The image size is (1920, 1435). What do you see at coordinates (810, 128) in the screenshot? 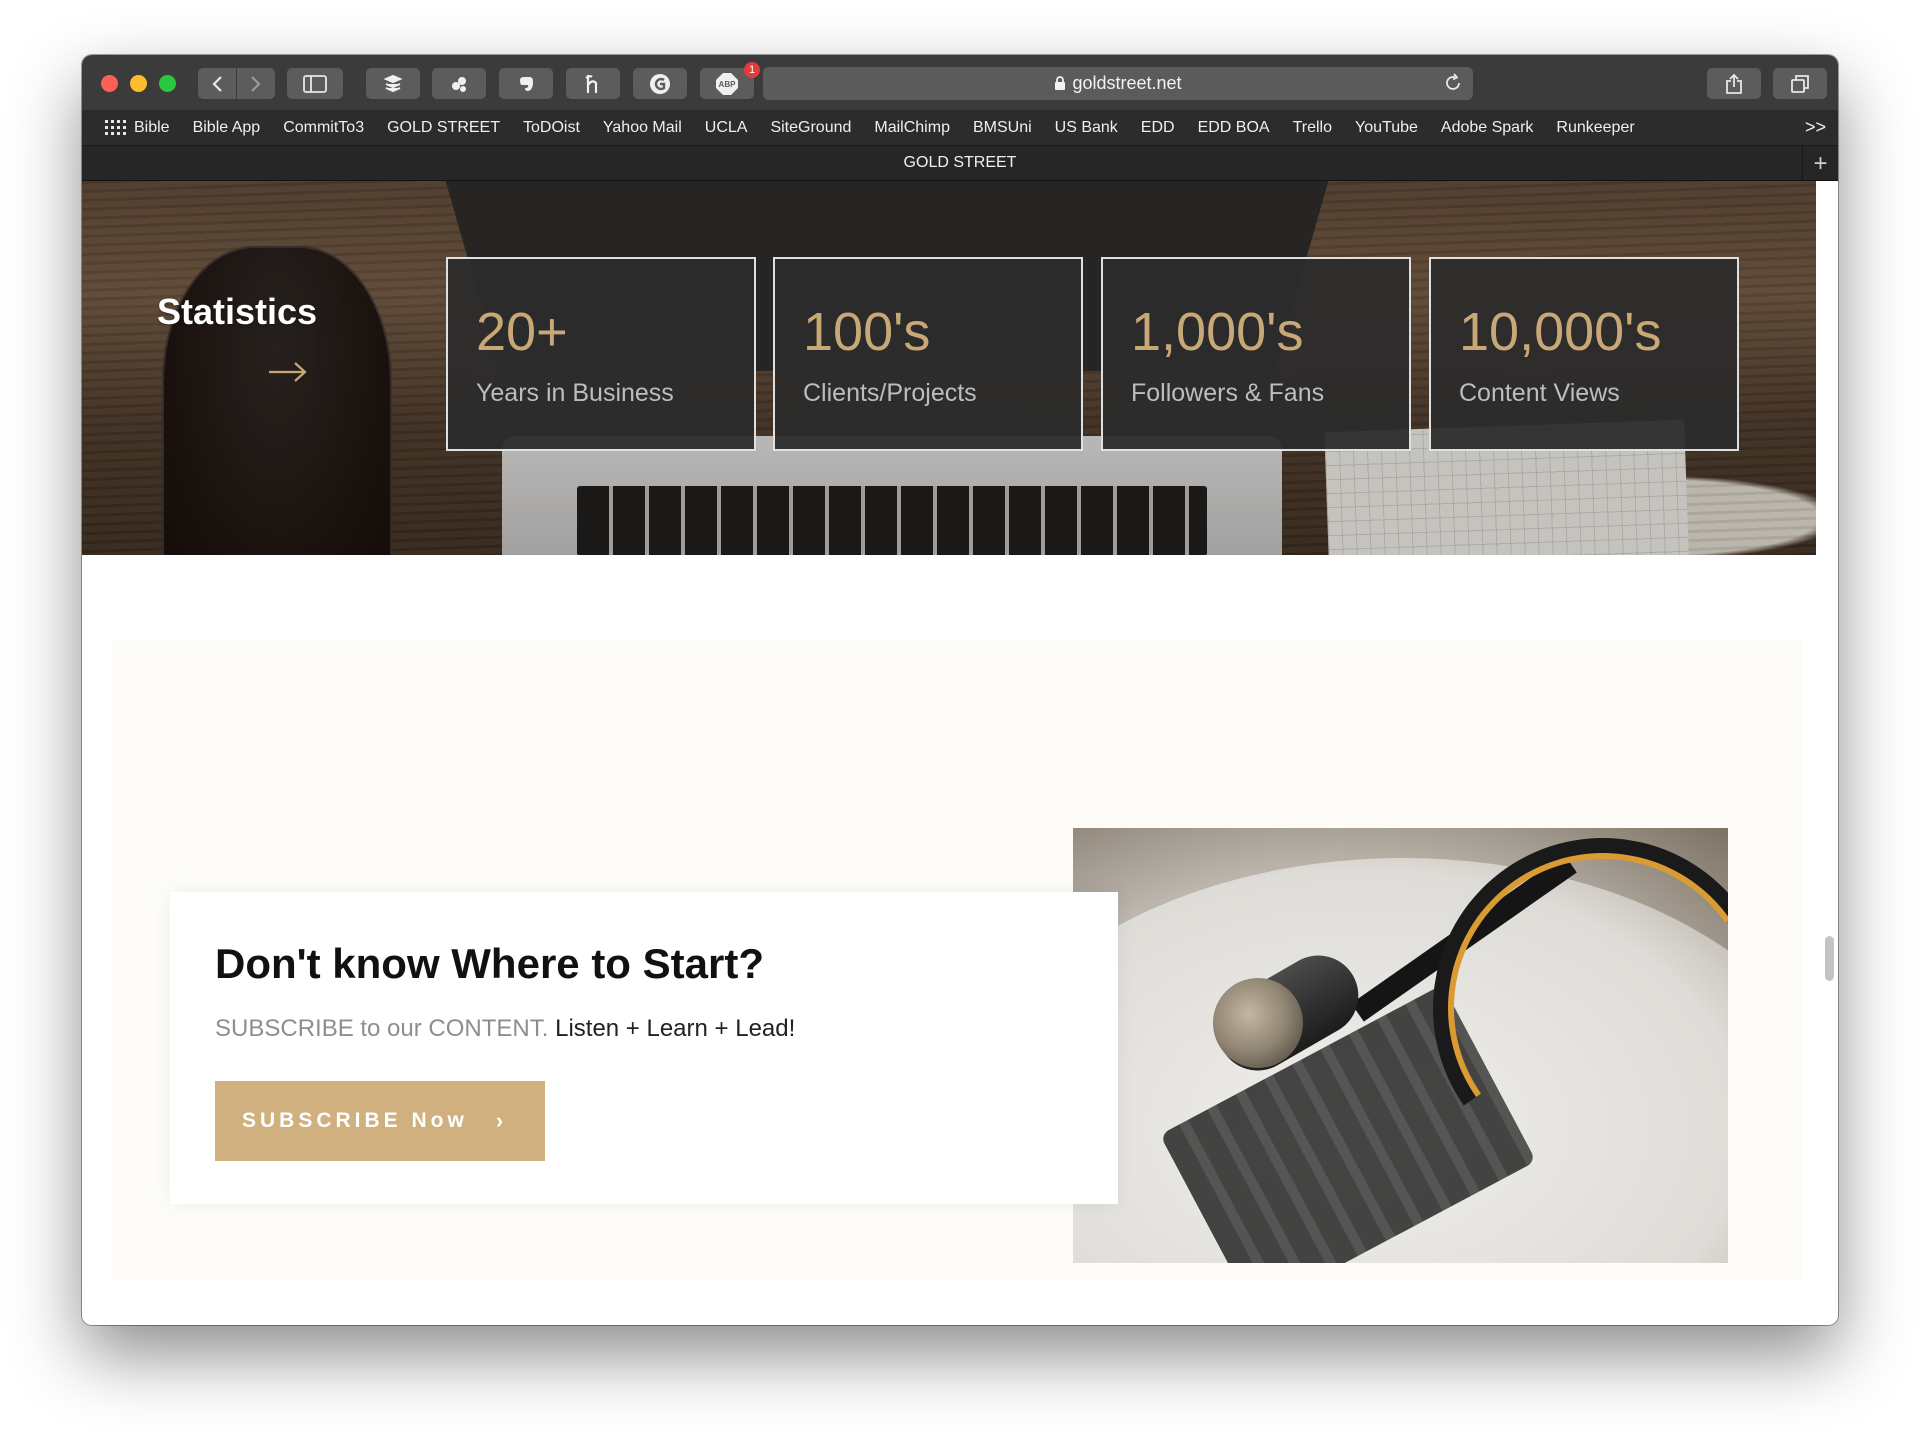
I see `bookmark-item: SiteGround` at bounding box center [810, 128].